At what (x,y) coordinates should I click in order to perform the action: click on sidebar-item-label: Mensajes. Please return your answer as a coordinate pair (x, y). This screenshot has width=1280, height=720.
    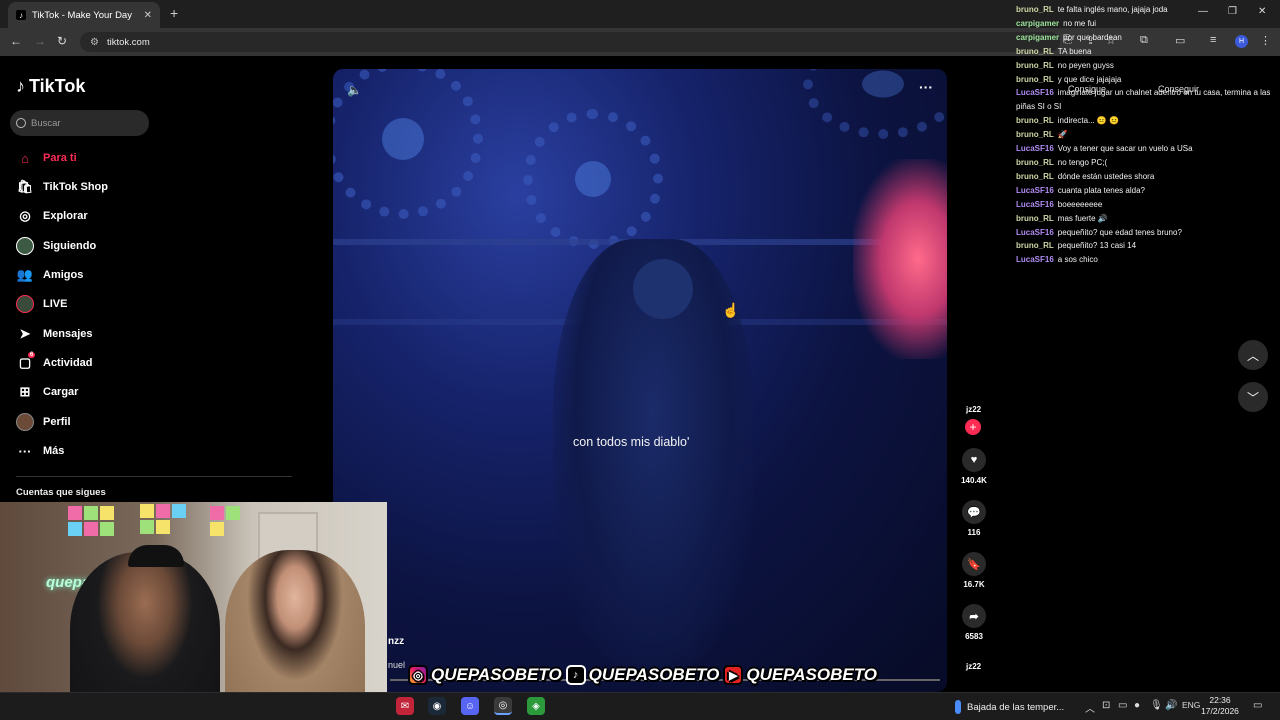
    Looking at the image, I should click on (68, 334).